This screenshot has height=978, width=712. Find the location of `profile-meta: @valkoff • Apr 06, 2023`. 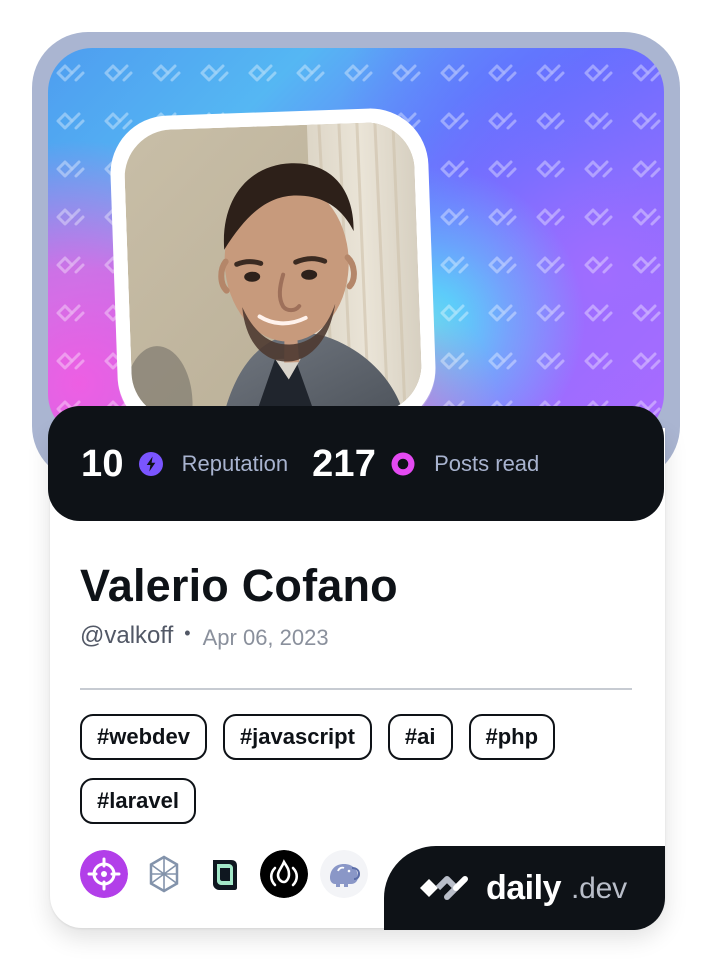

profile-meta: @valkoff • Apr 06, 2023 is located at coordinates (356, 636).